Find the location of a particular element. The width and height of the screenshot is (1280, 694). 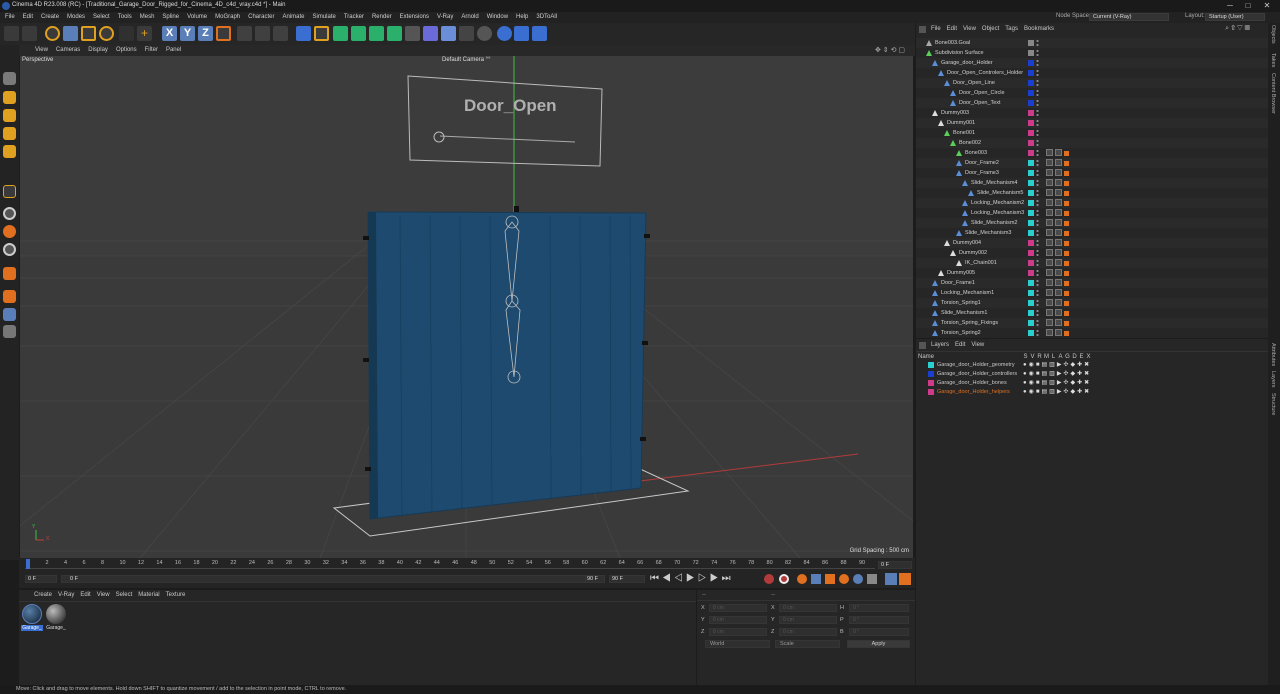

object-row: Door_Open_Circle is located at coordinates (1092, 93).